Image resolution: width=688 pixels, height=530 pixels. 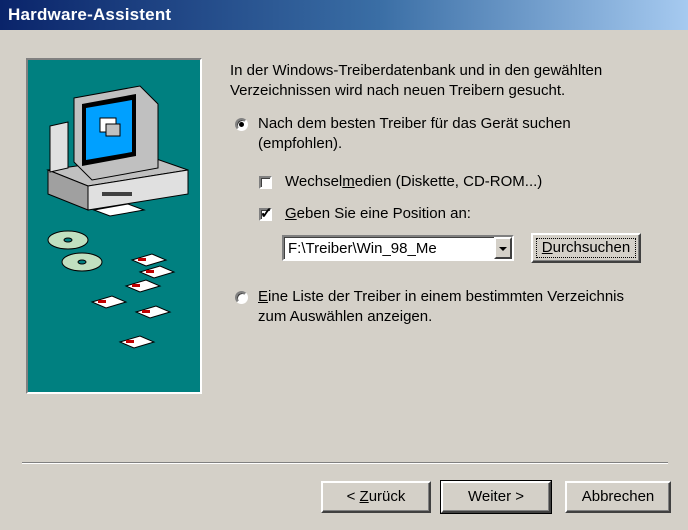 What do you see at coordinates (345, 317) in the screenshot?
I see `radio-list-drivers-label-line2: zum Auswählen anzeigen.` at bounding box center [345, 317].